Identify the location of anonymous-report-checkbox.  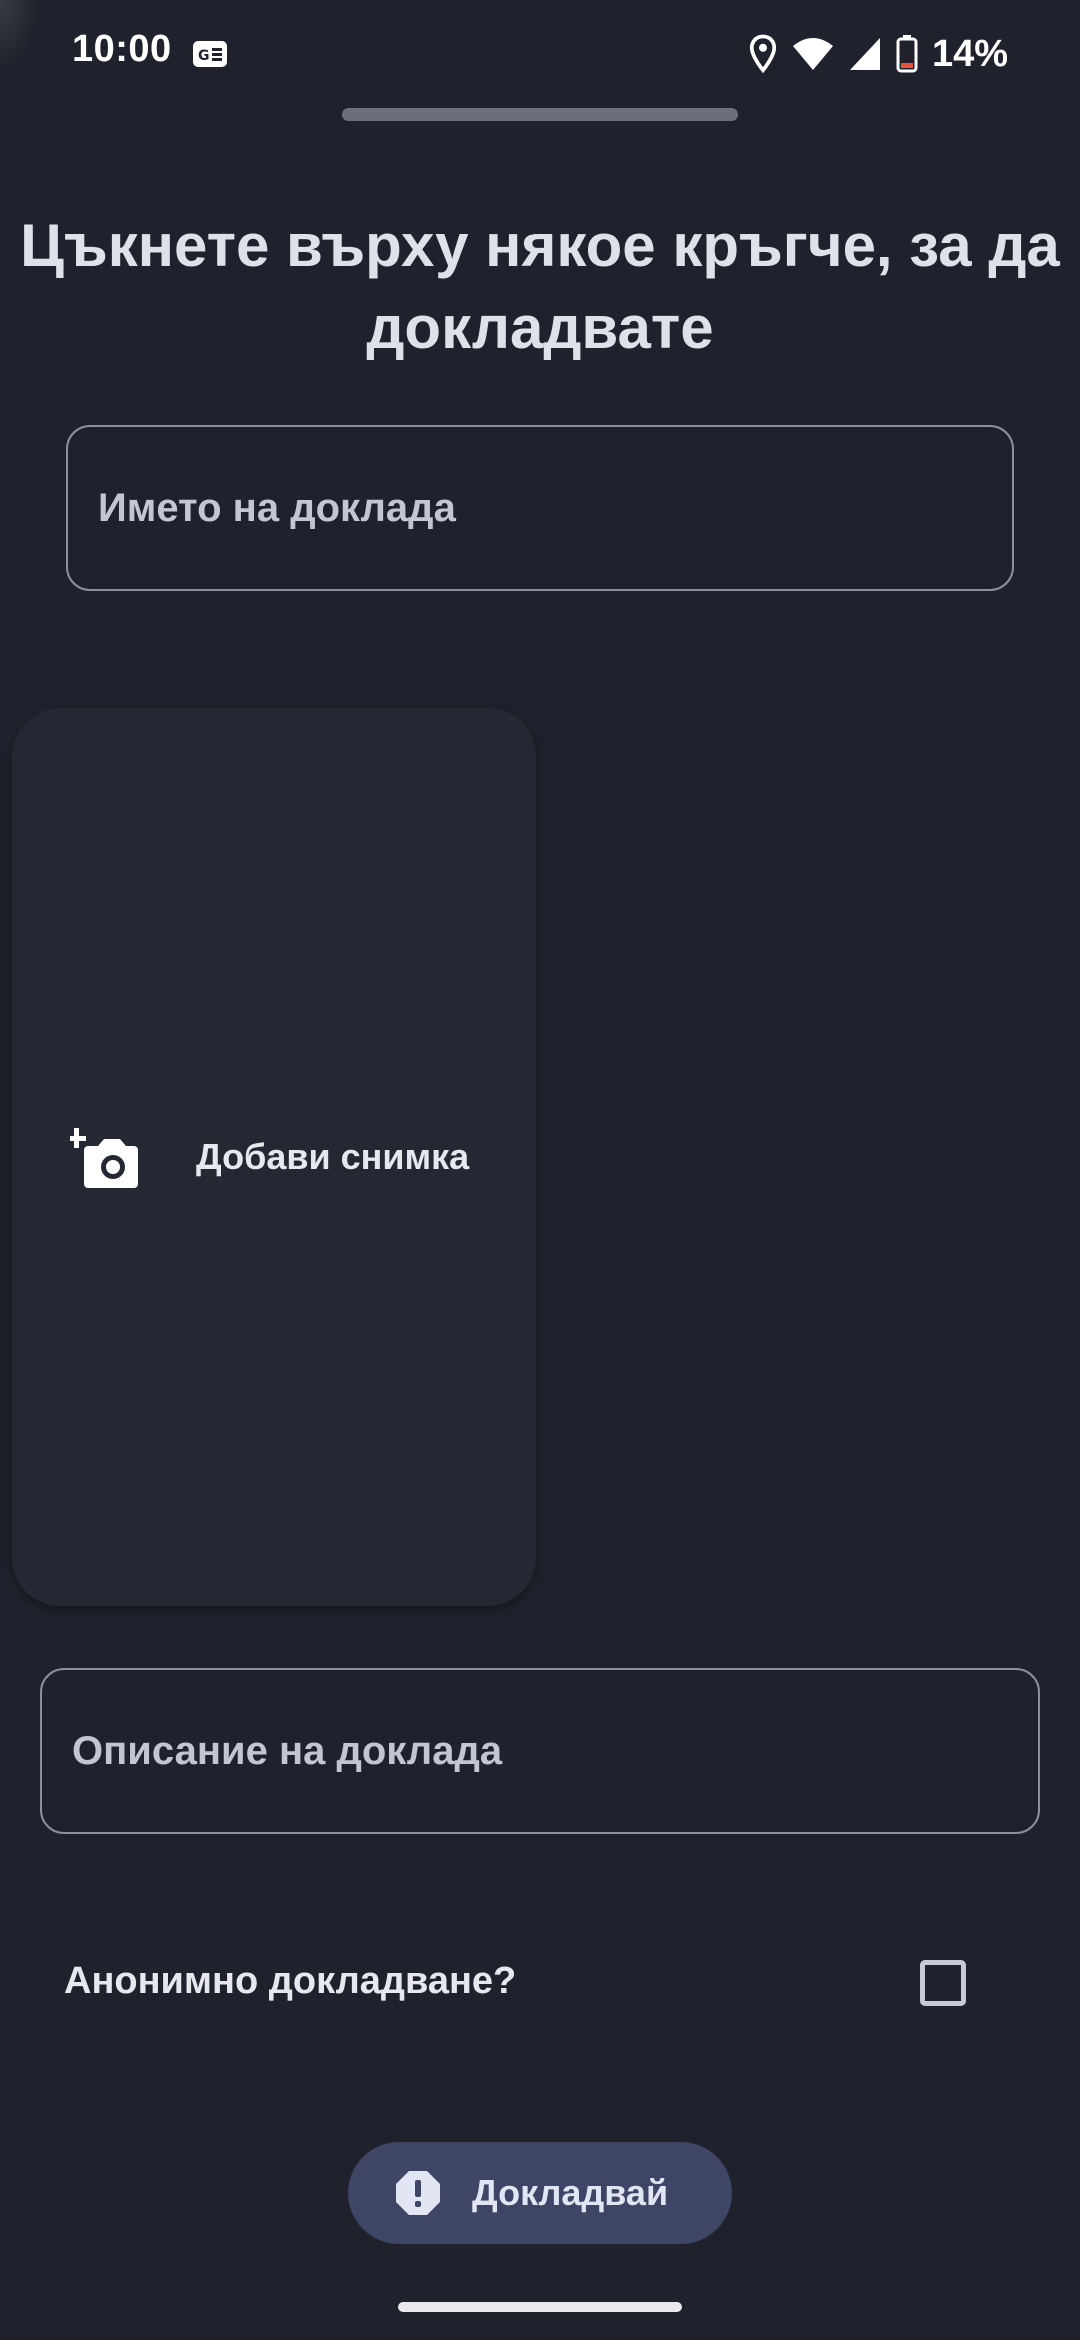
(943, 1983).